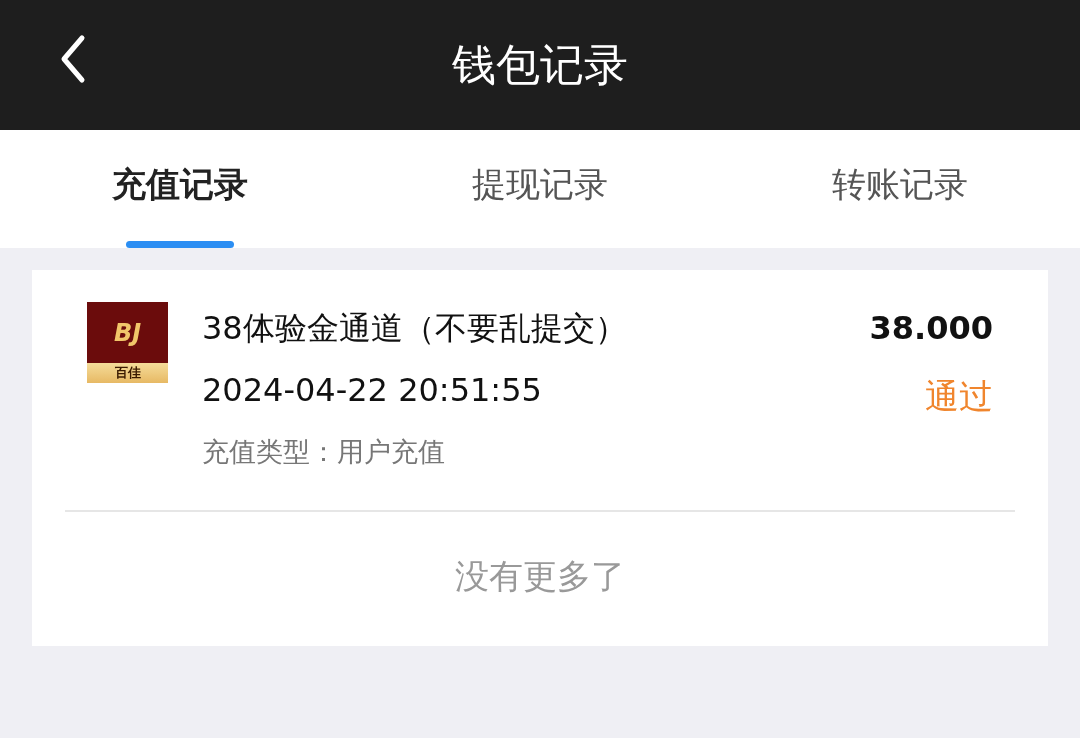  I want to click on type-label: 充值类型：, so click(269, 451).